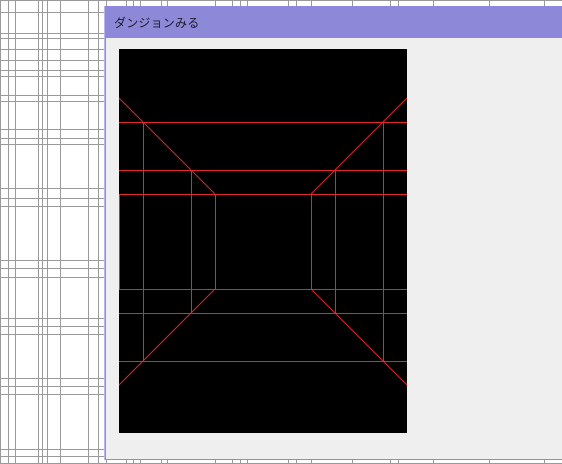 Image resolution: width=562 pixels, height=464 pixels. I want to click on window-title: ダンジョンみる, so click(157, 23).